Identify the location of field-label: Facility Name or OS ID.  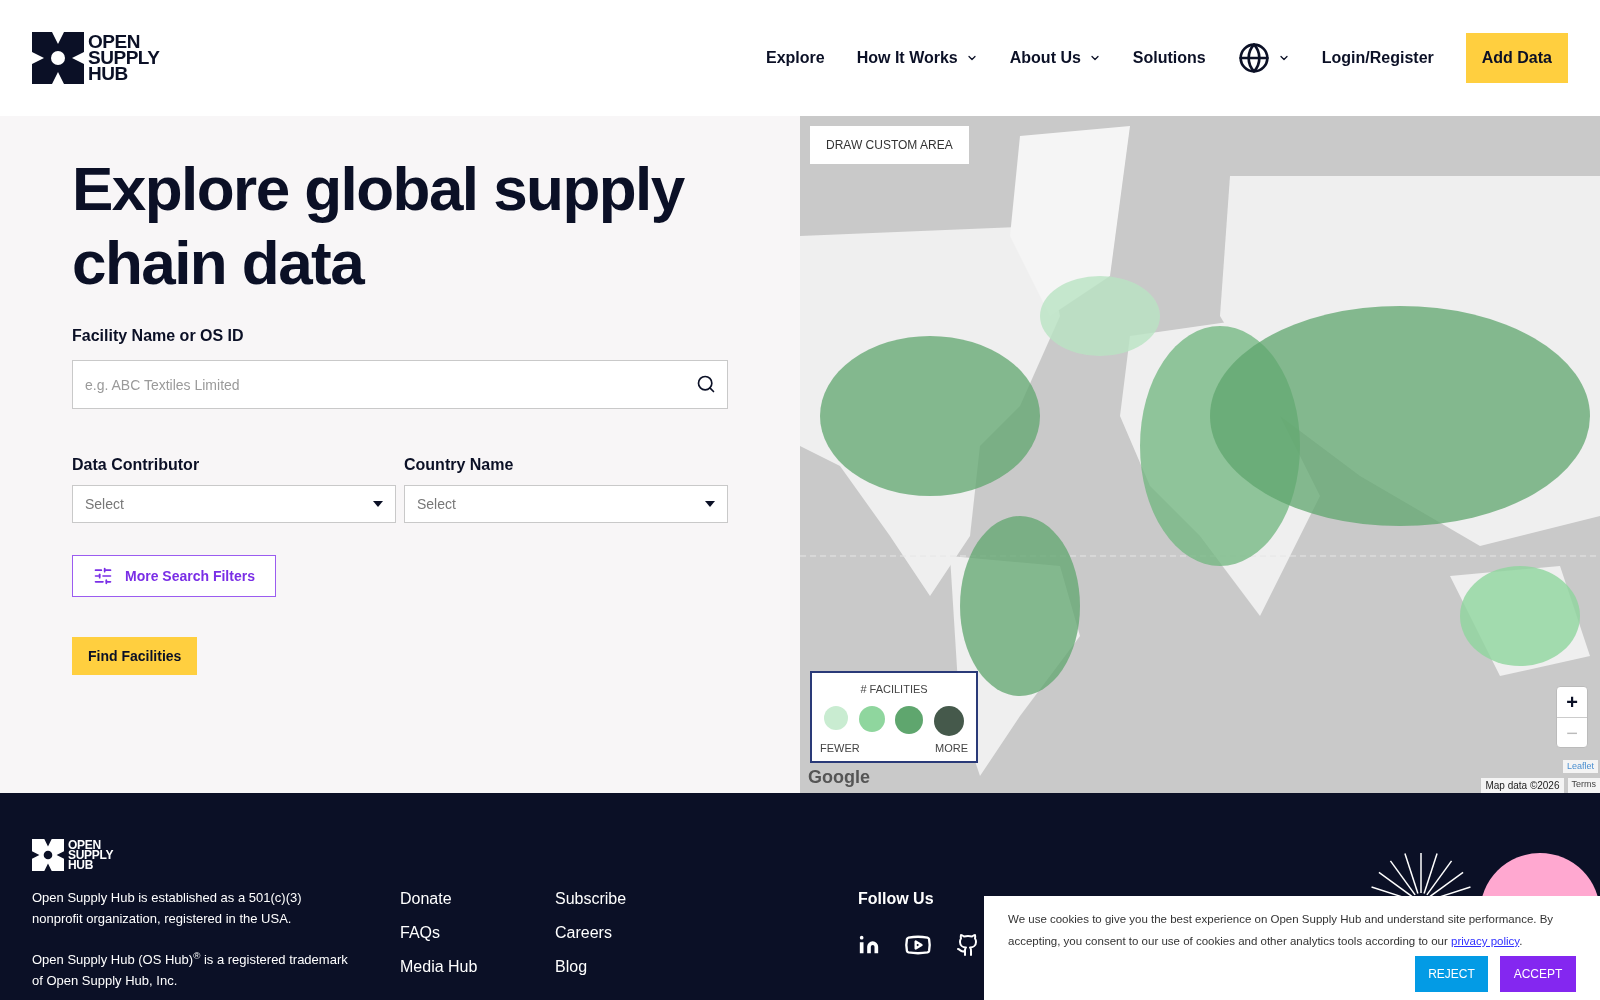
(158, 336).